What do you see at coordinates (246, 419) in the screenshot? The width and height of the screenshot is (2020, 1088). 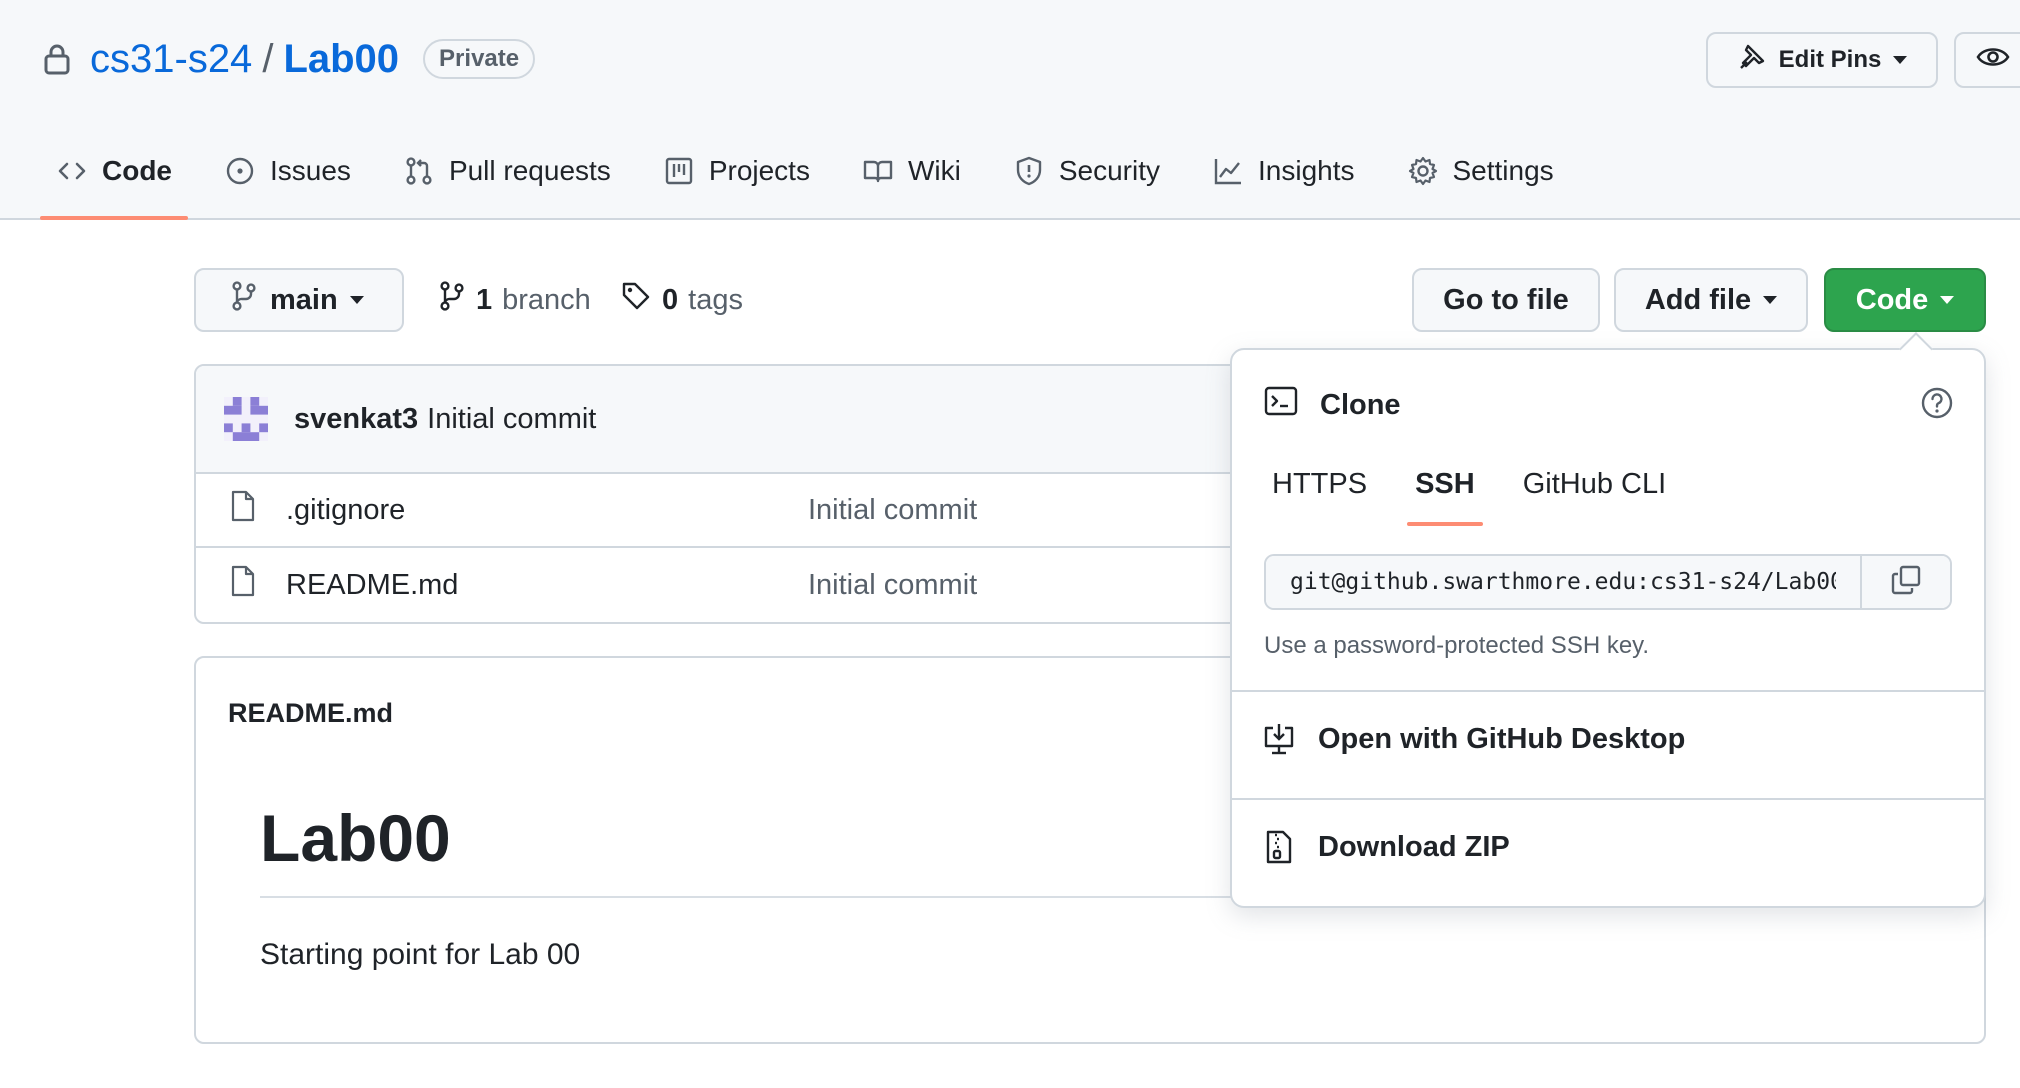 I see `avatar` at bounding box center [246, 419].